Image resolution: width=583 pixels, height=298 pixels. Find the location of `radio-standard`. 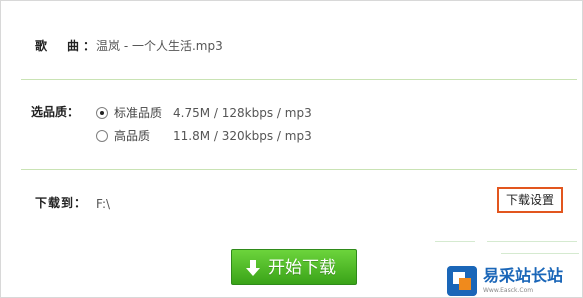

radio-standard is located at coordinates (102, 113).